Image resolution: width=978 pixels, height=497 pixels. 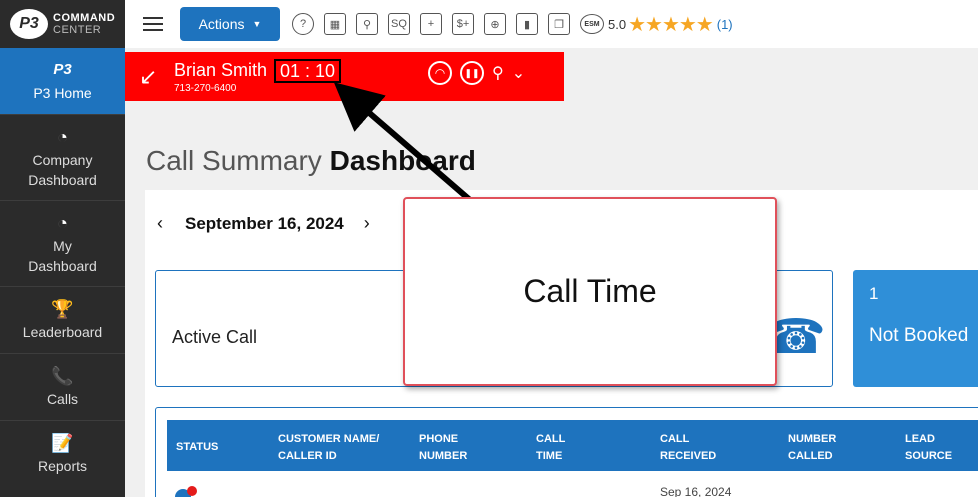 I want to click on sidebar-item-calls: 📞 Calls, so click(x=62, y=386).